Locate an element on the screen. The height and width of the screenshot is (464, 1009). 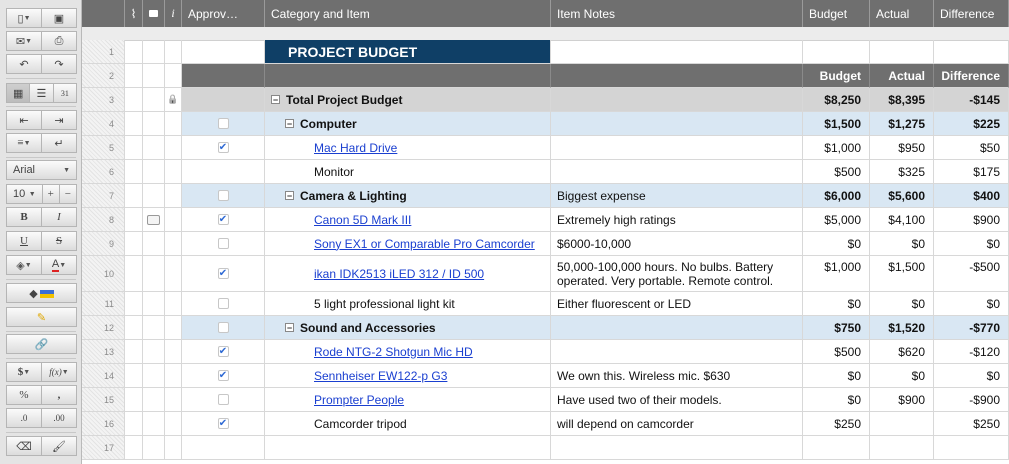
budget-cell: $500 is located at coordinates (836, 172).